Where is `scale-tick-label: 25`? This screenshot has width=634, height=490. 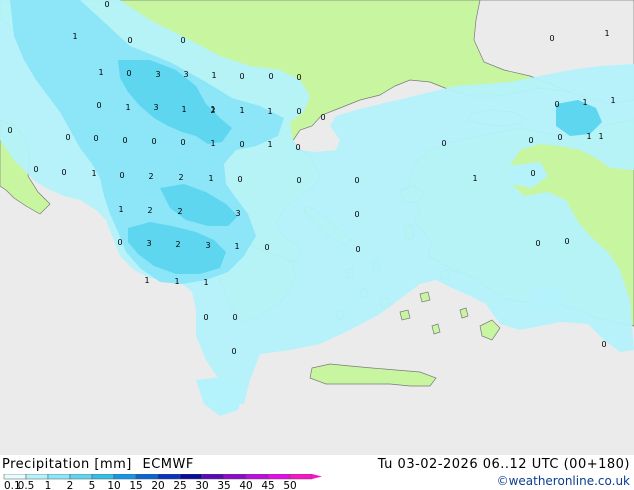
scale-tick-label: 25 is located at coordinates (179, 485).